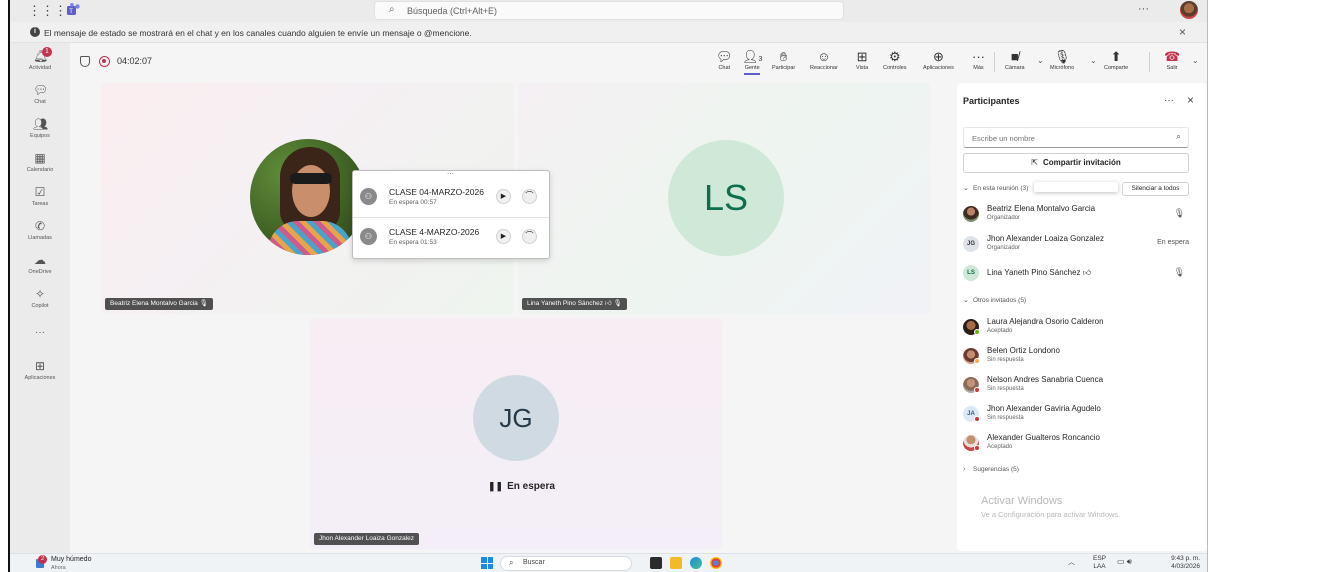  Describe the element at coordinates (656, 563) in the screenshot. I see `task-view-icon` at that location.